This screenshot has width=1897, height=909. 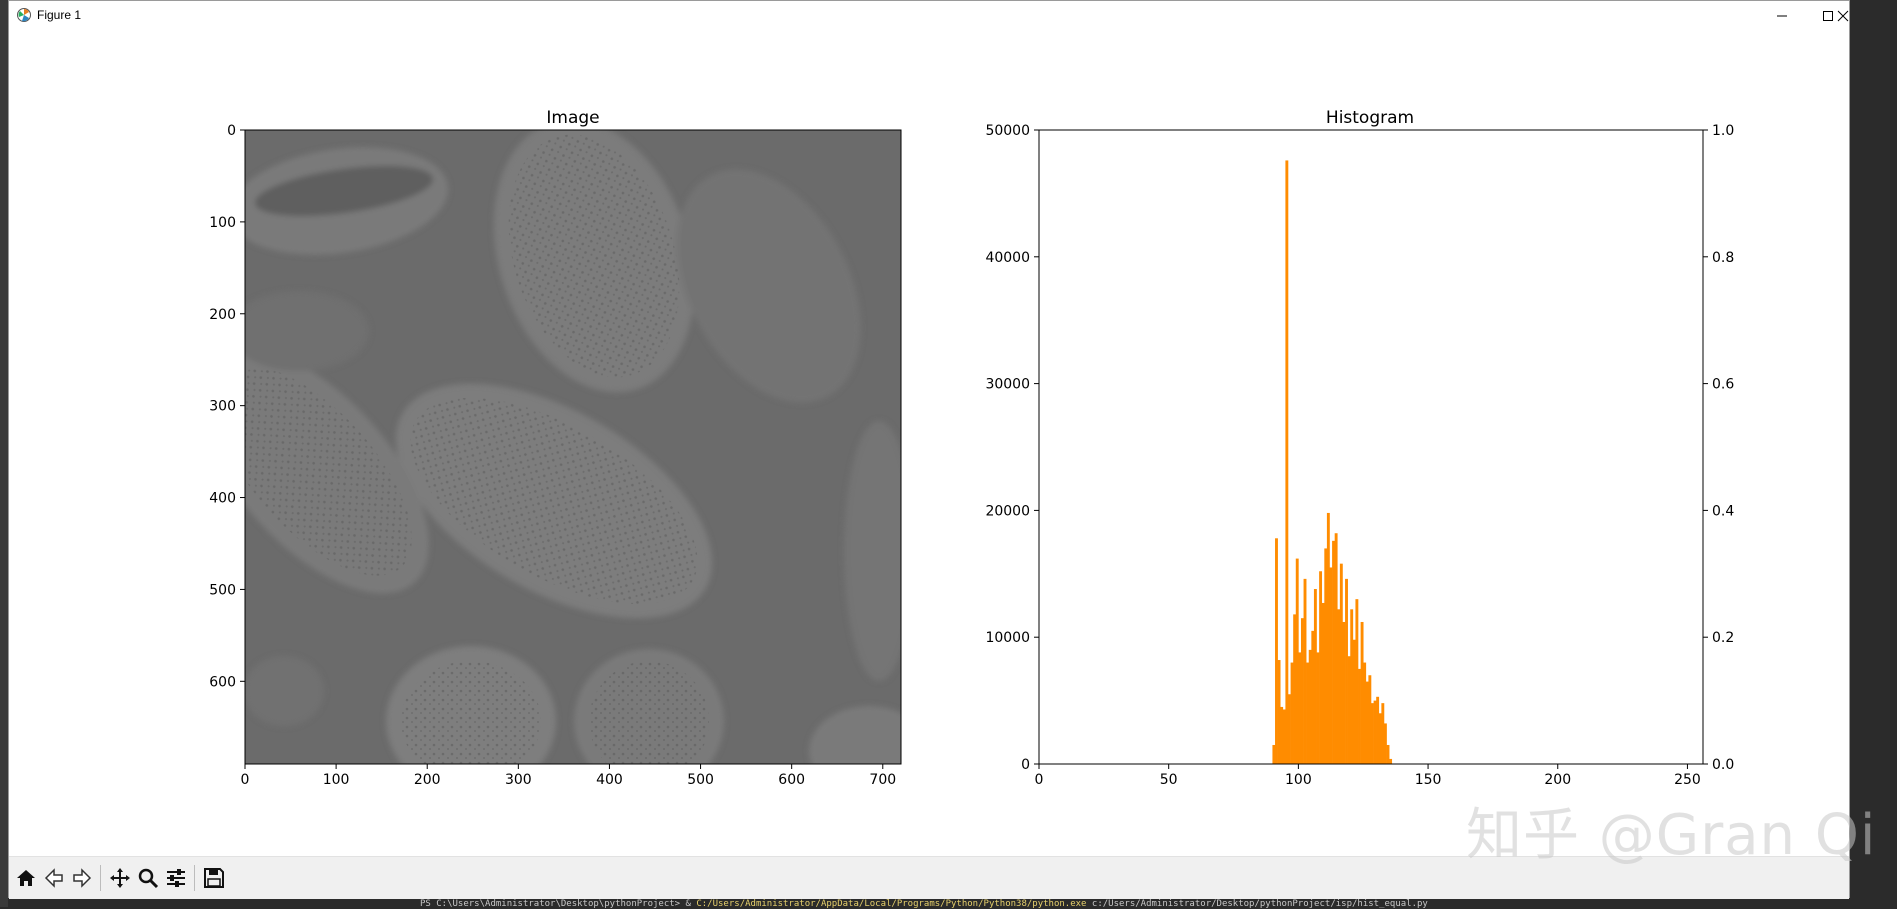 I want to click on histogram-x-axis: 0 50 100 150 200 250, so click(x=1368, y=776).